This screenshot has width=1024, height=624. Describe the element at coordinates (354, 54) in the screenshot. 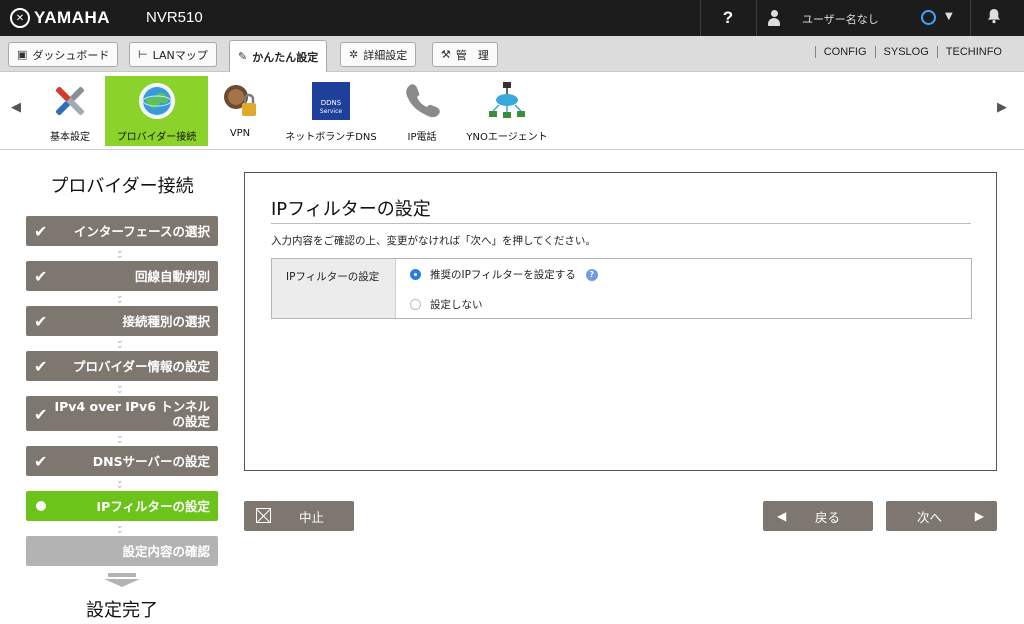

I see `gear-icon: ✲` at that location.